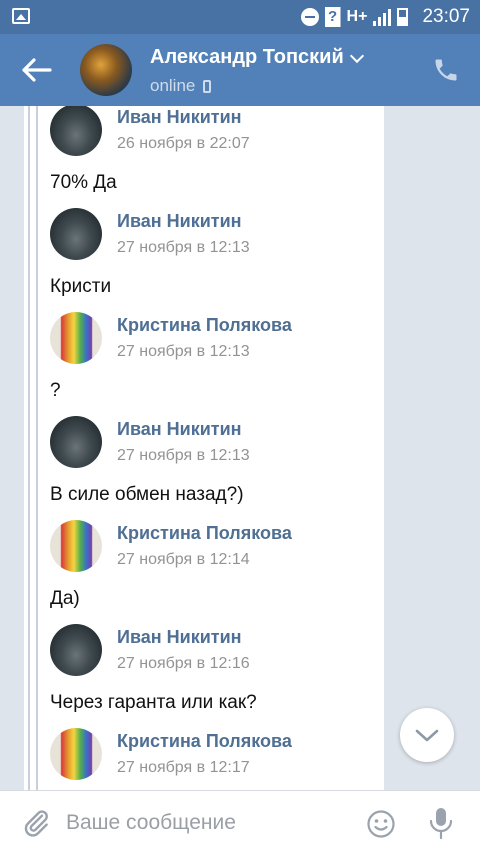 This screenshot has width=480, height=854. I want to click on contact-avatar, so click(106, 70).